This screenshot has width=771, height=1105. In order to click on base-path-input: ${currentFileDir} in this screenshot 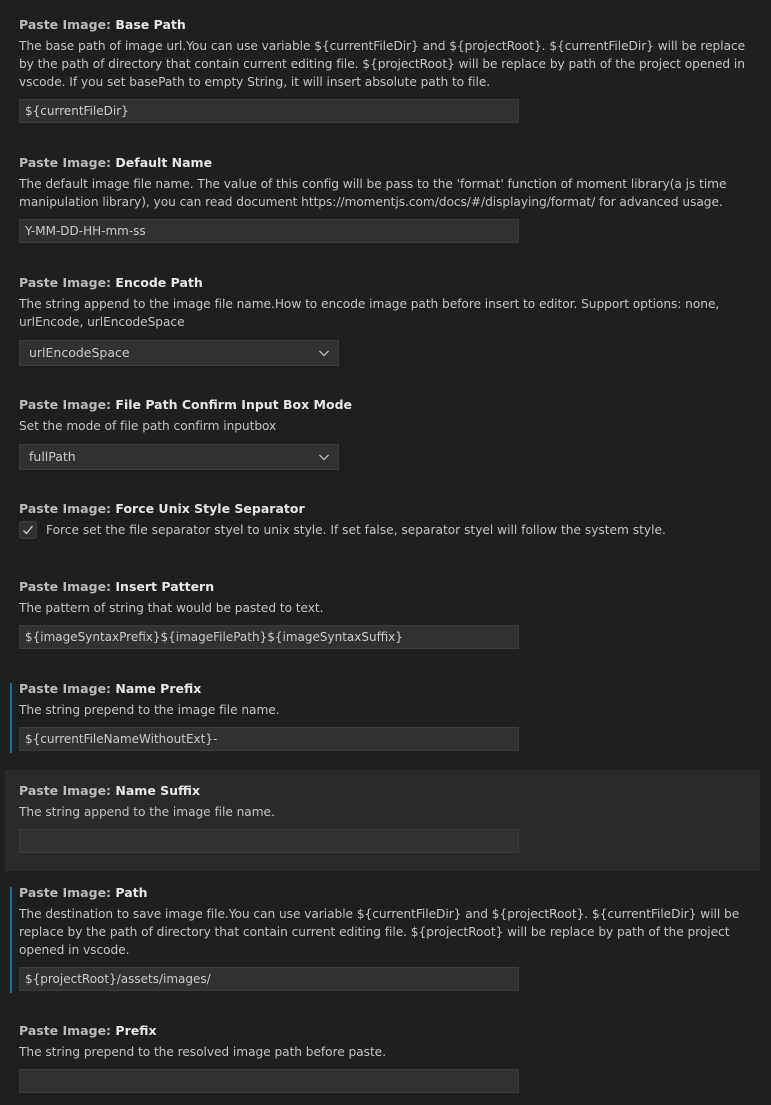, I will do `click(269, 111)`.